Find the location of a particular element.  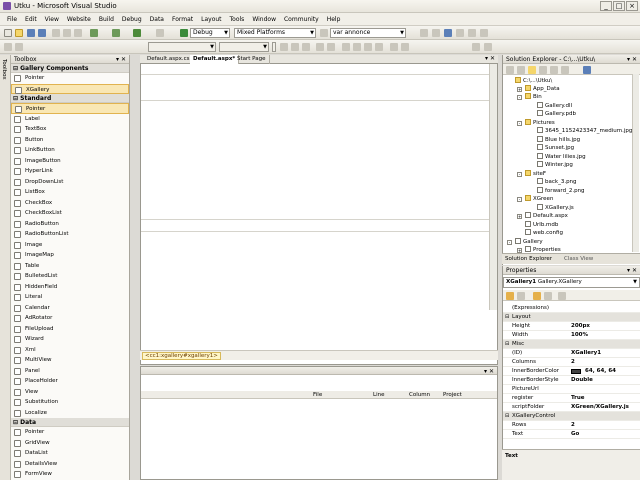

property-category-xgallerycontrol: ⊟ XGalleryControl is located at coordinates (571, 416).